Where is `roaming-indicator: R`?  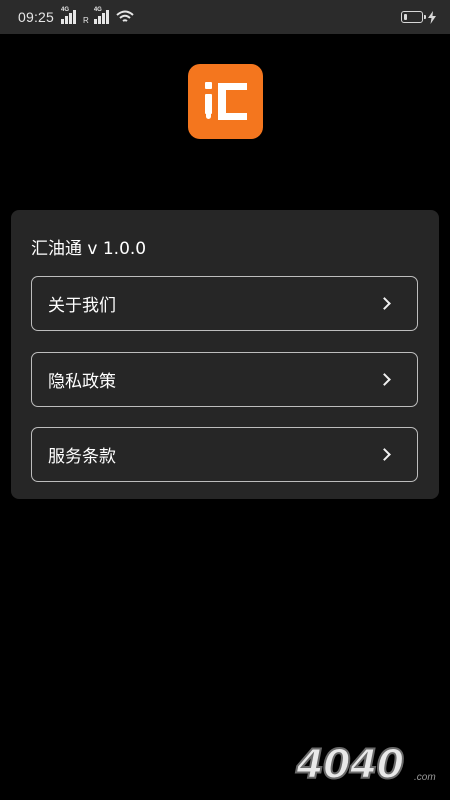
roaming-indicator: R is located at coordinates (86, 20).